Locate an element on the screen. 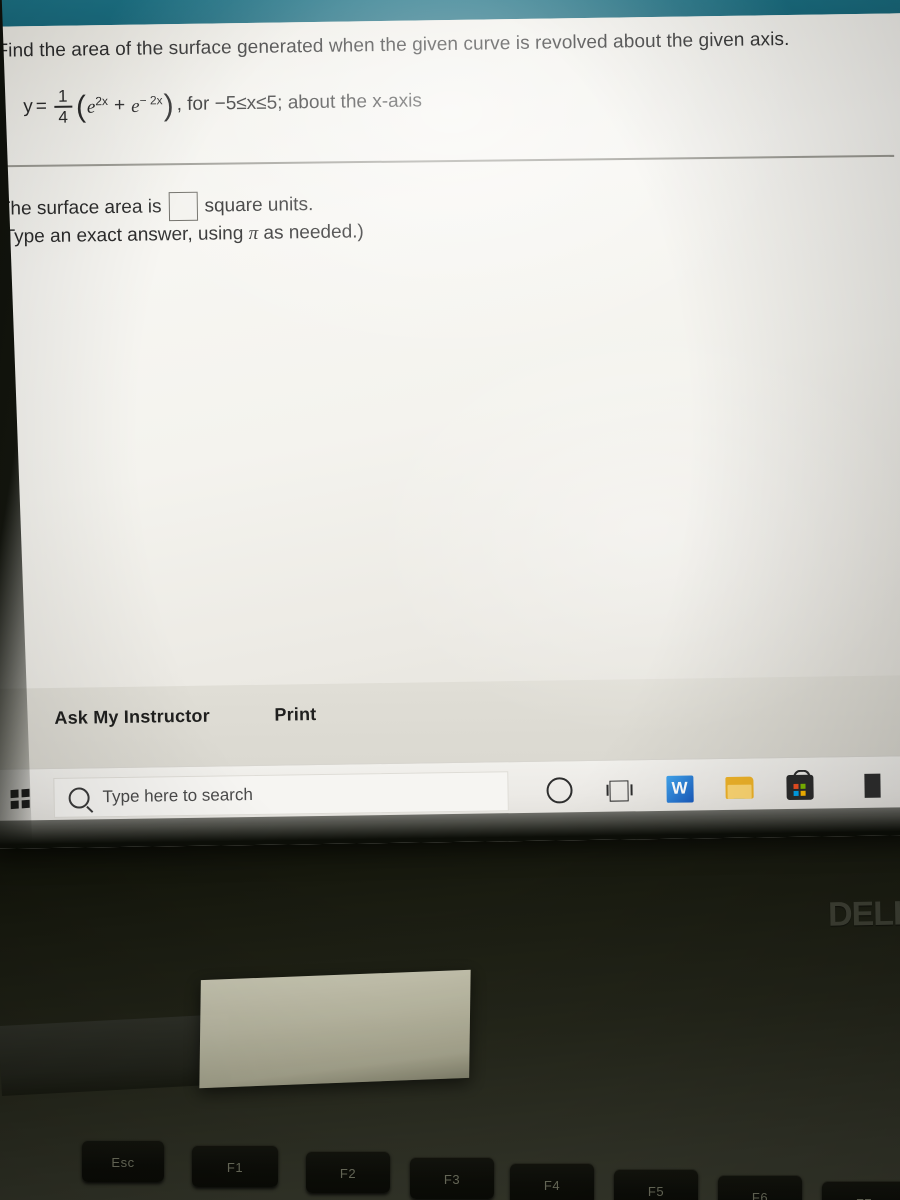  key-f1: F1 is located at coordinates (235, 1166).